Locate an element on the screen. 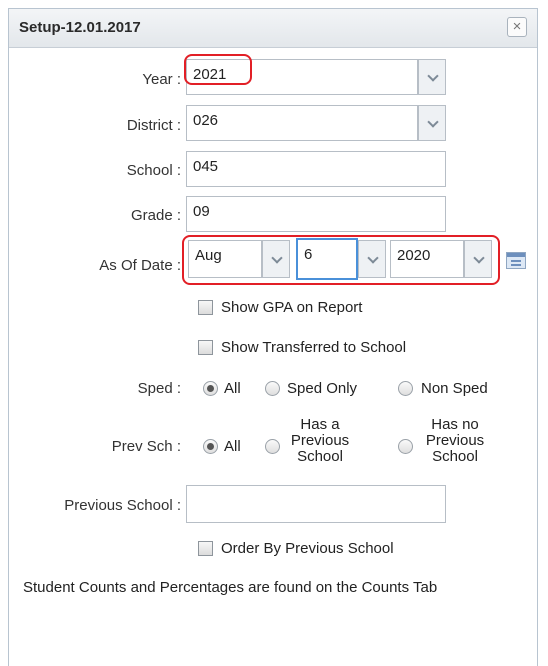 Image resolution: width=548 pixels, height=666 pixels. calendar-icon is located at coordinates (516, 260).